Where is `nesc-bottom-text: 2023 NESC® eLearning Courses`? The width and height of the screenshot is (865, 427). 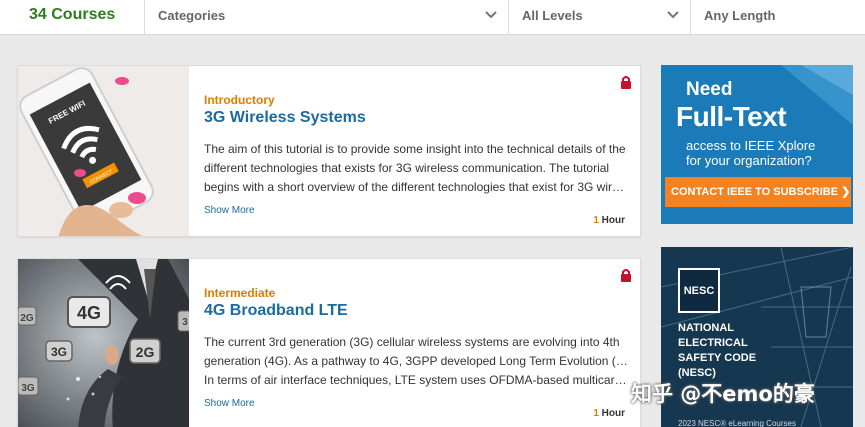 nesc-bottom-text: 2023 NESC® eLearning Courses is located at coordinates (737, 423).